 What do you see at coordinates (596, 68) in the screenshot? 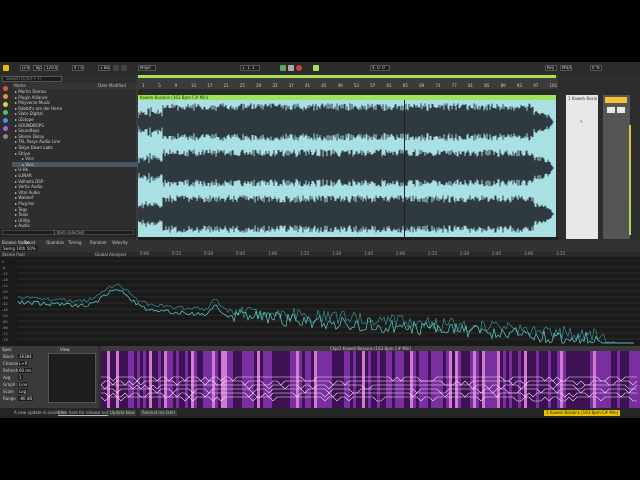
I see `cpu-meter: 0 %` at bounding box center [596, 68].